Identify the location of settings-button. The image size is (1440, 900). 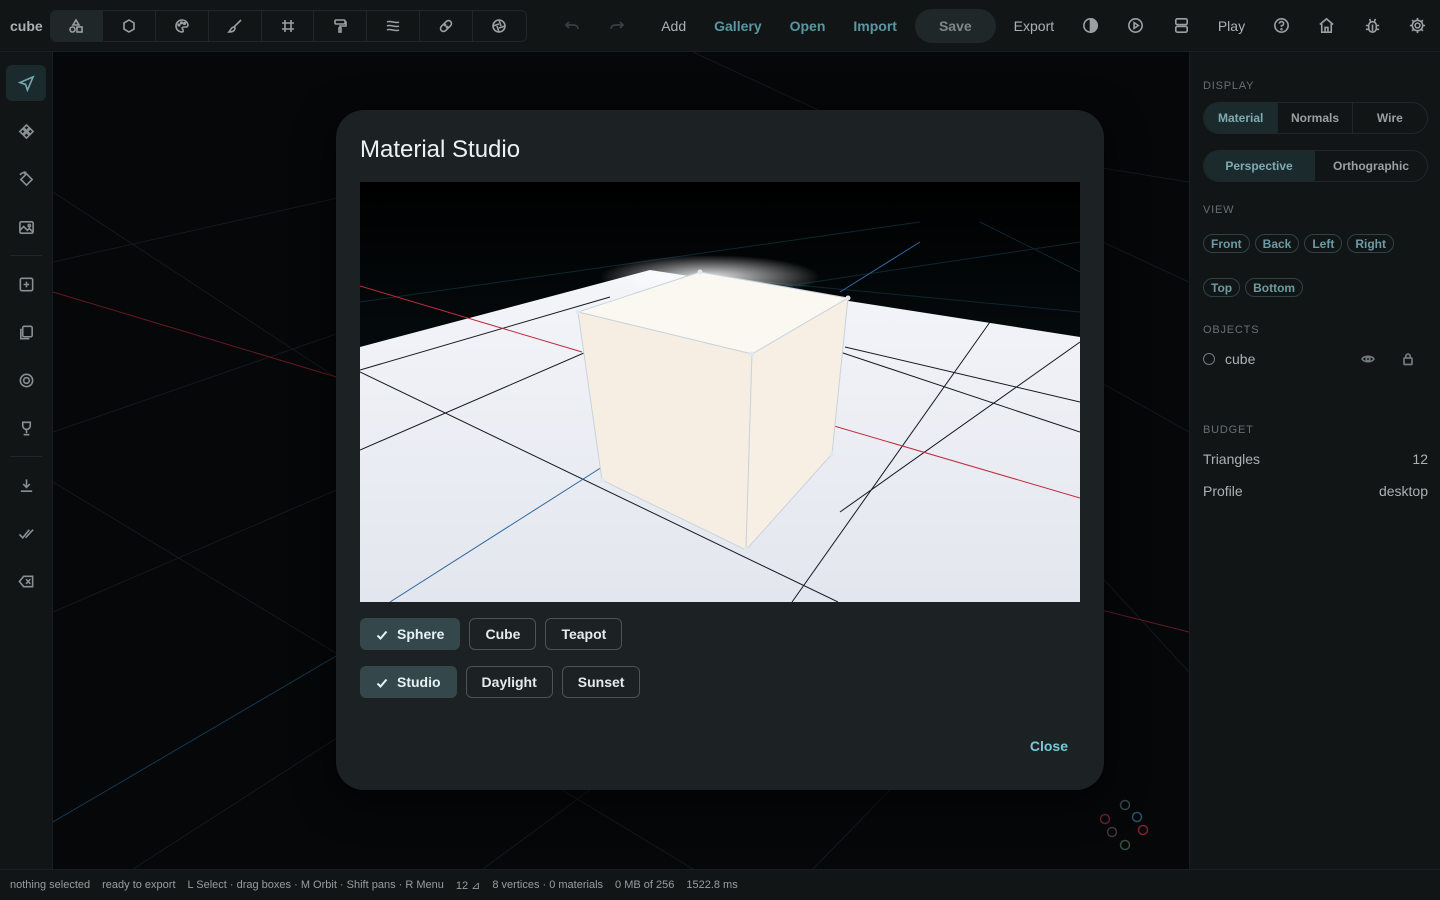
(1417, 26).